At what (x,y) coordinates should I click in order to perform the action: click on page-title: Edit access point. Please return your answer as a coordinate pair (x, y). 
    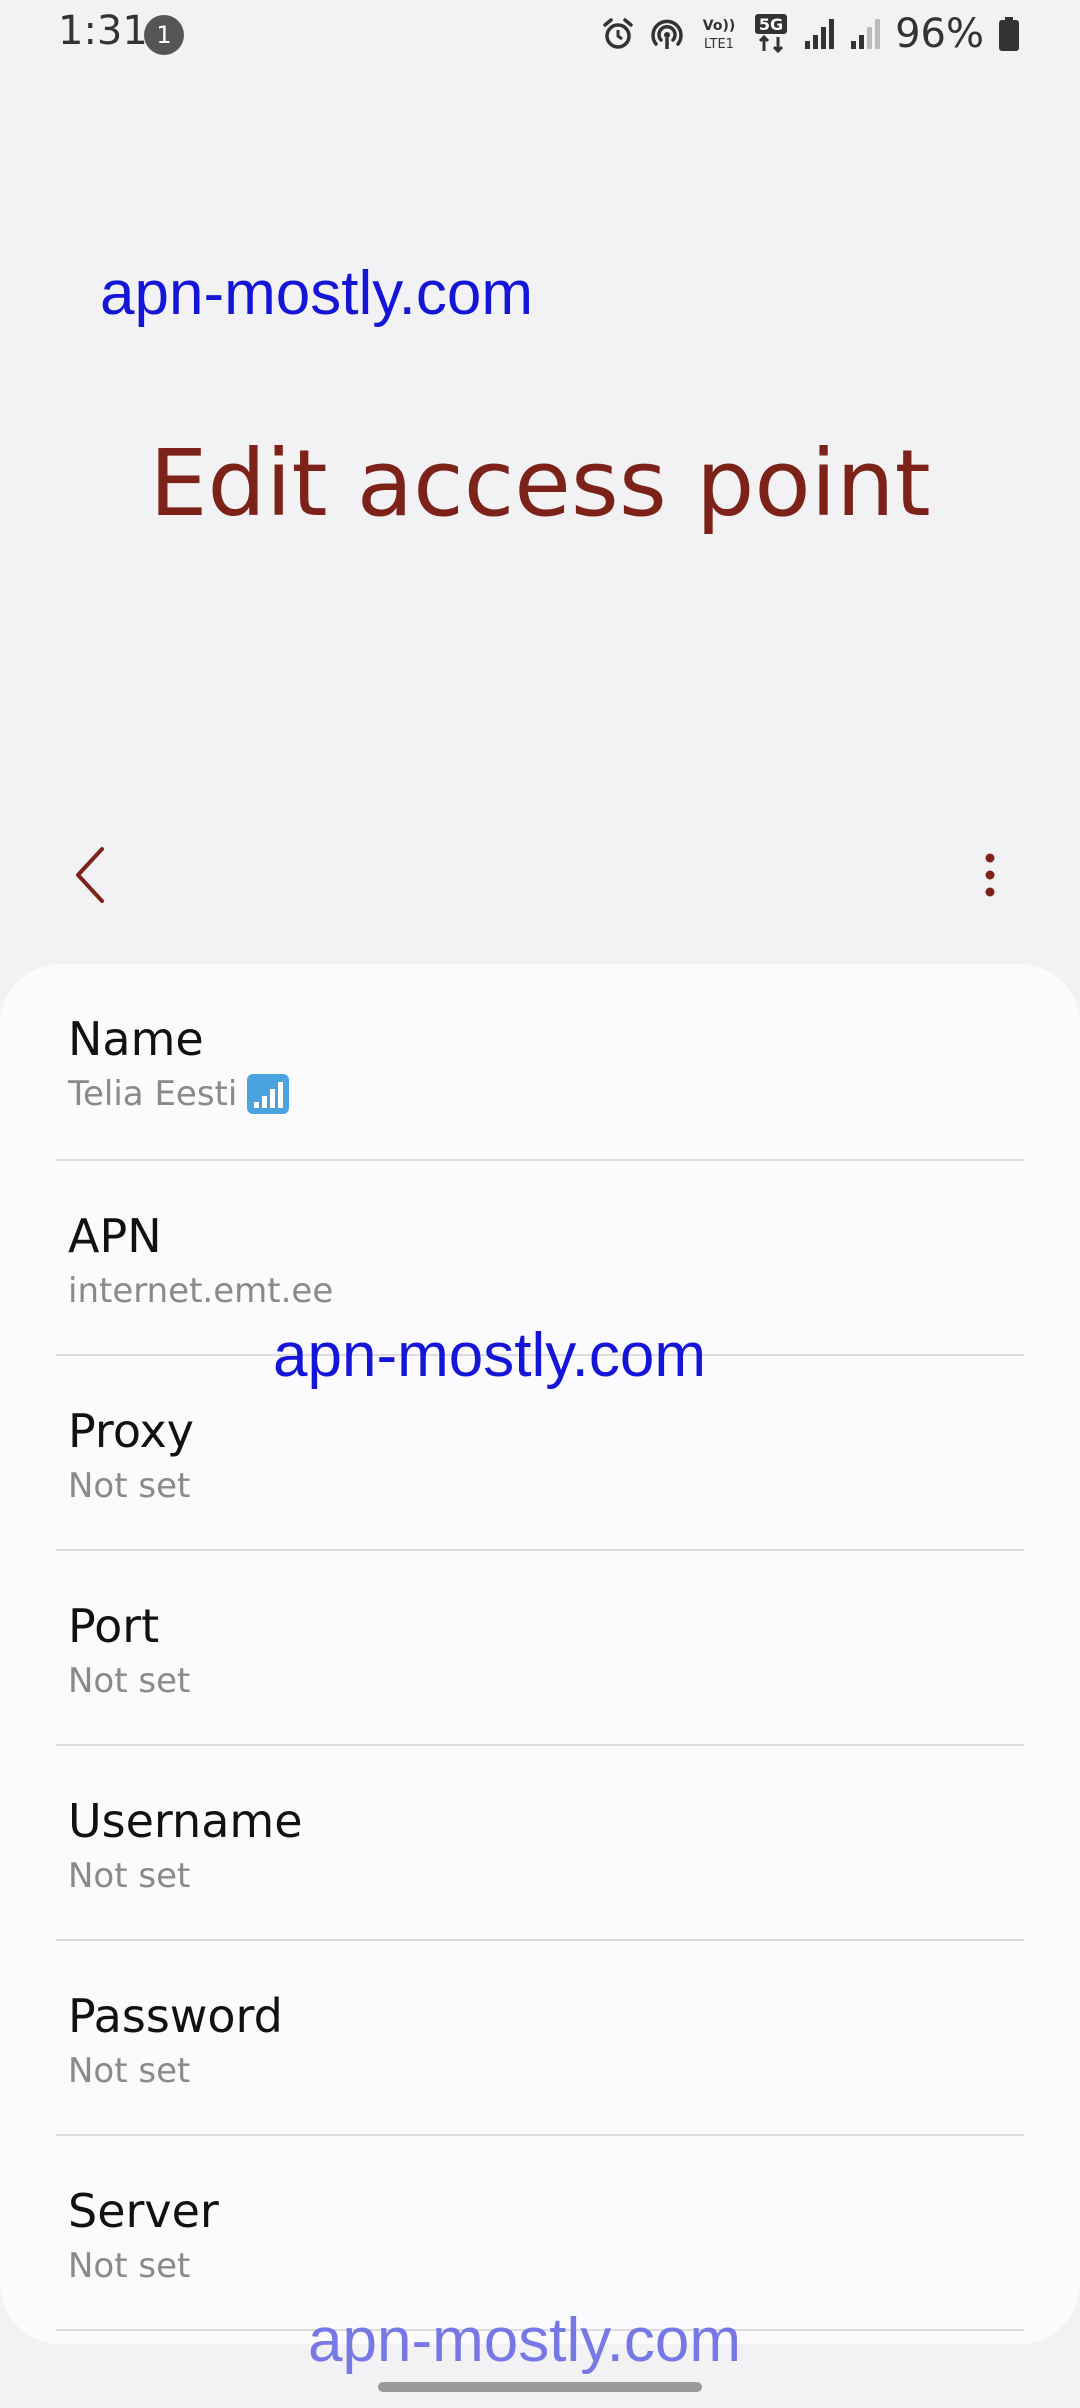
    Looking at the image, I should click on (540, 483).